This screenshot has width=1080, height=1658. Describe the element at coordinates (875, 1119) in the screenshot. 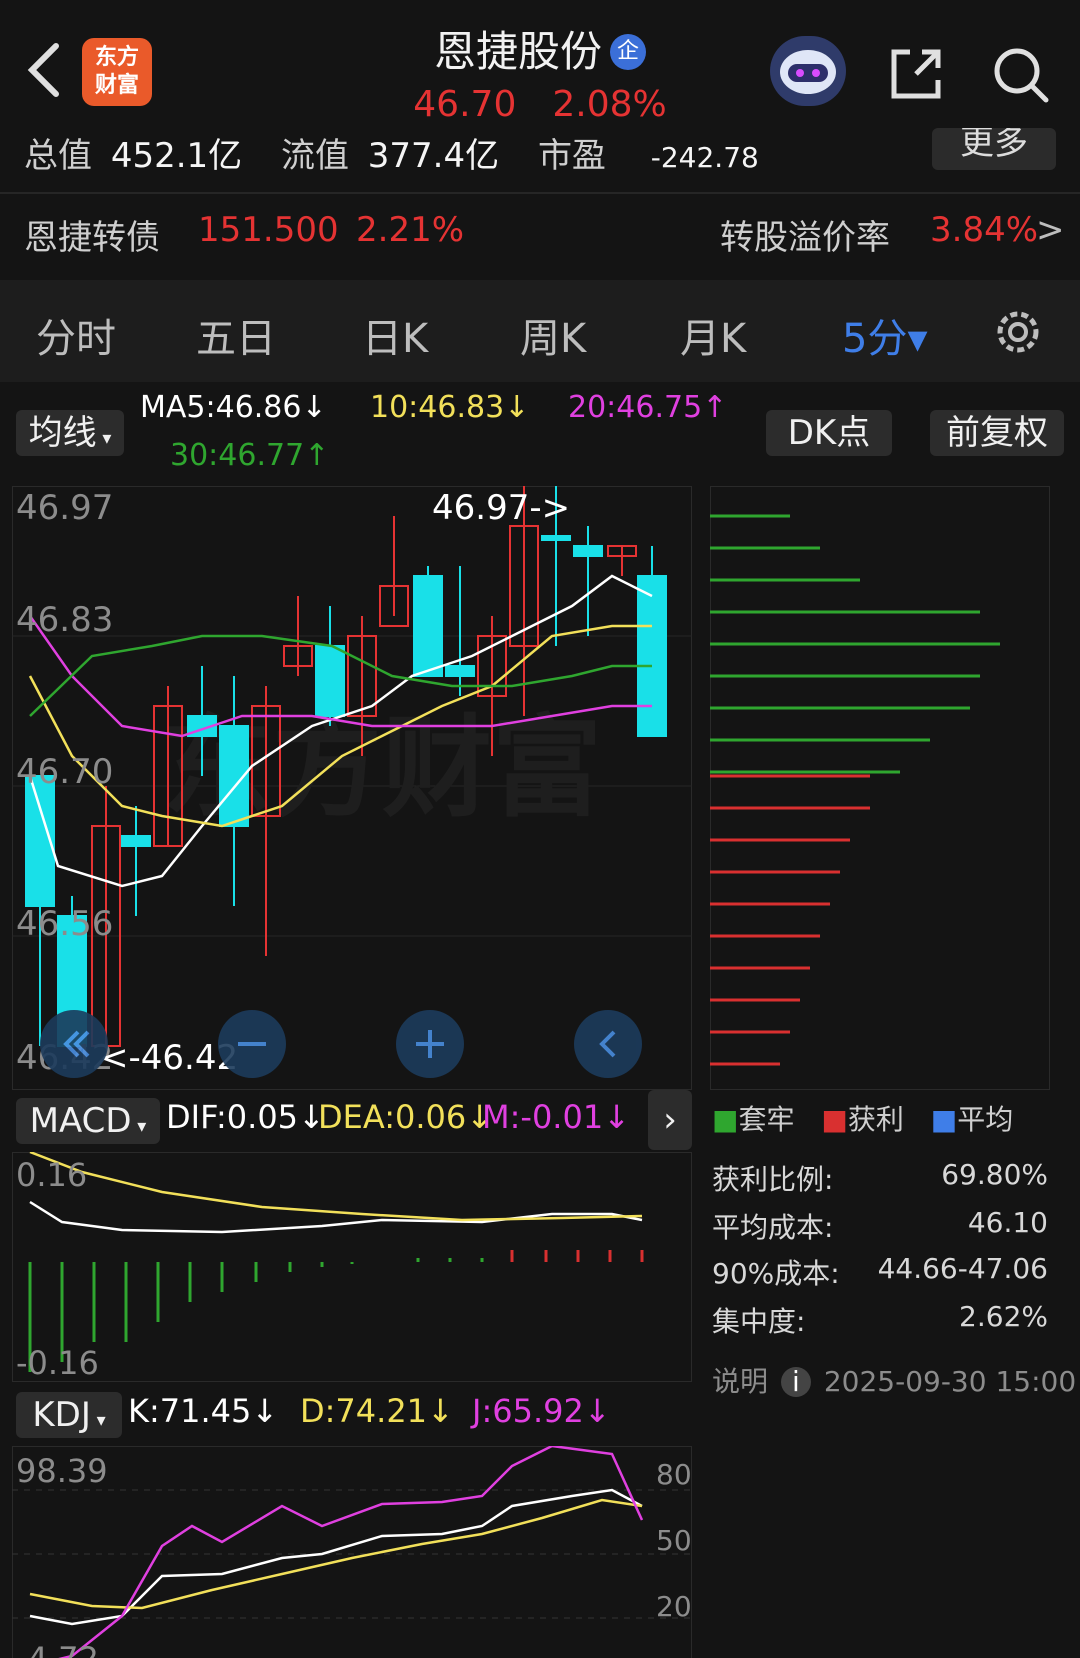

I see `legend-profit: 获利` at that location.